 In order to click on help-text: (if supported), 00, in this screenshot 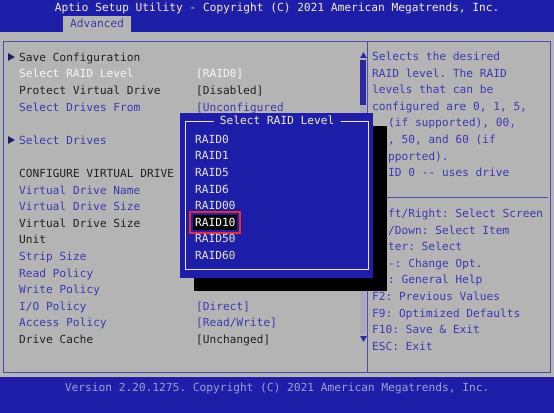, I will do `click(452, 123)`.